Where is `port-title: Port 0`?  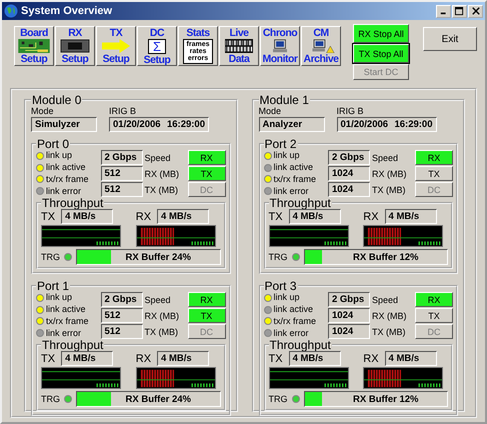 port-title: Port 0 is located at coordinates (53, 144).